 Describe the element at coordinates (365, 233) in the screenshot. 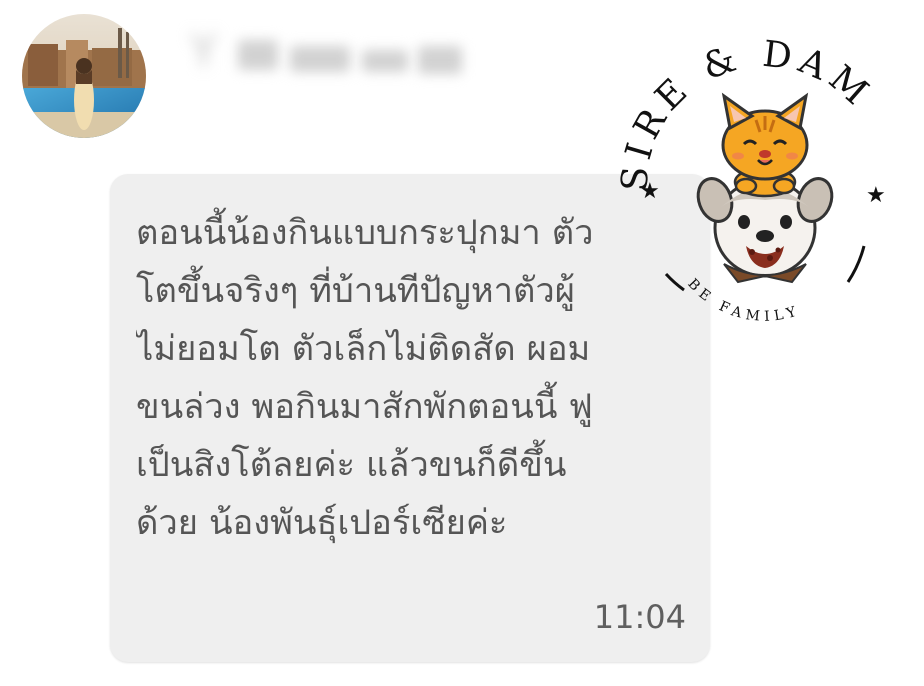

I see `message-line: ตอนนี้น้องกินแบบกระปุกมา ตัว` at that location.